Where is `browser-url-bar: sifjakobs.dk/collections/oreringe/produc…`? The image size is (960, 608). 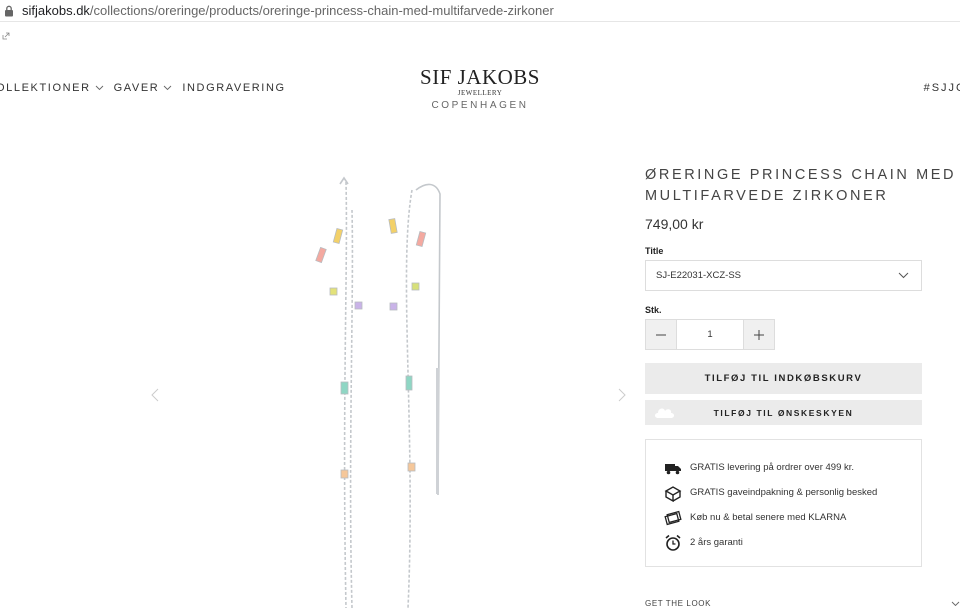 browser-url-bar: sifjakobs.dk/collections/oreringe/produc… is located at coordinates (480, 11).